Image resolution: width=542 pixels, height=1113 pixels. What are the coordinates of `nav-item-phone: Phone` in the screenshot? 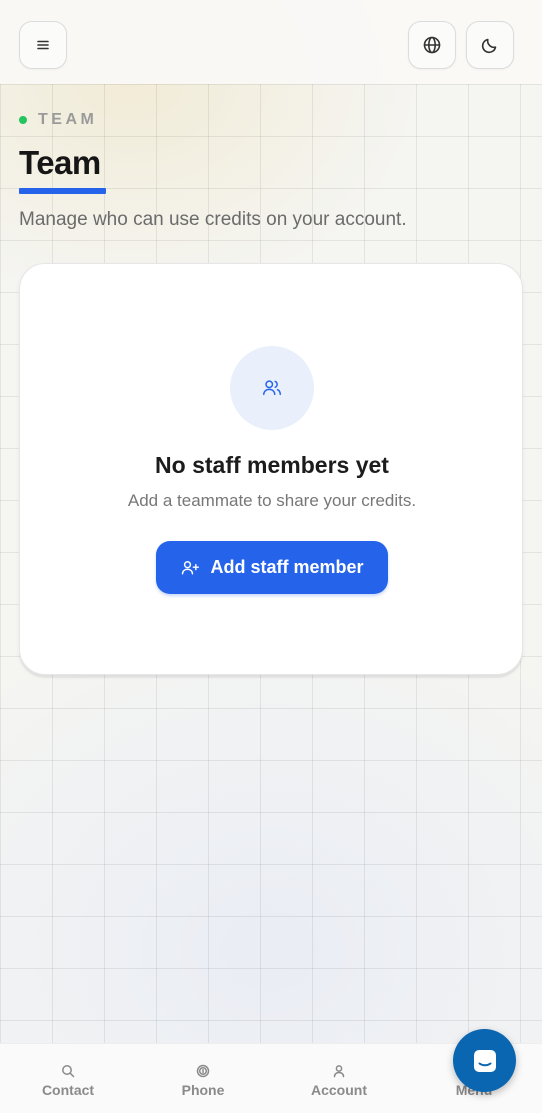 It's located at (203, 1084).